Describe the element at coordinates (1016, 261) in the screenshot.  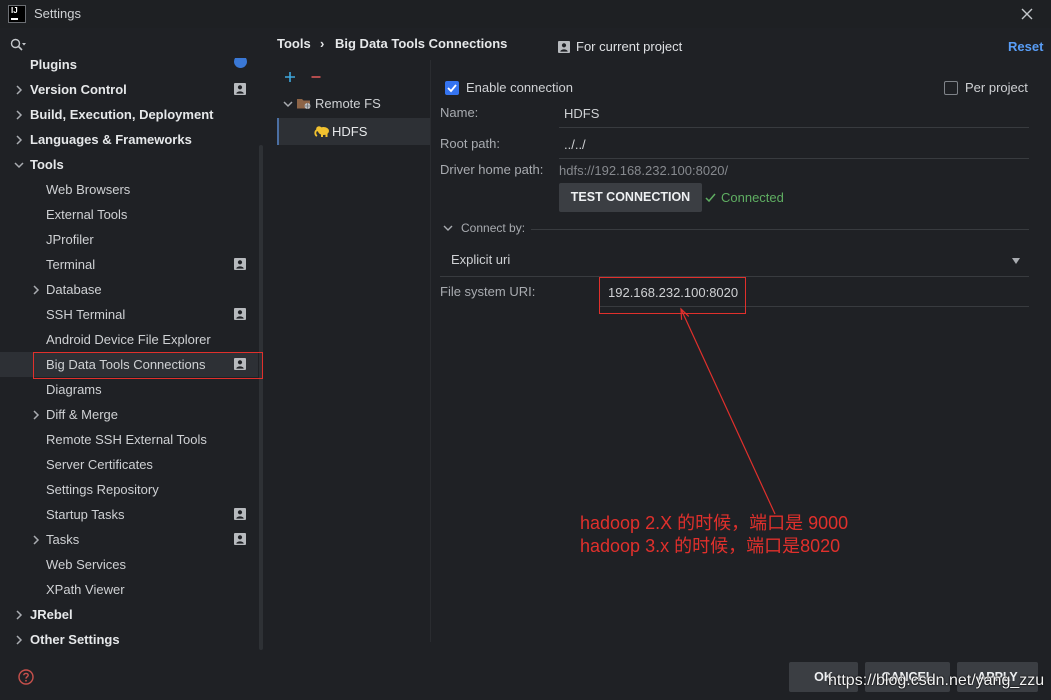
I see `dropdown-arrow-icon` at that location.